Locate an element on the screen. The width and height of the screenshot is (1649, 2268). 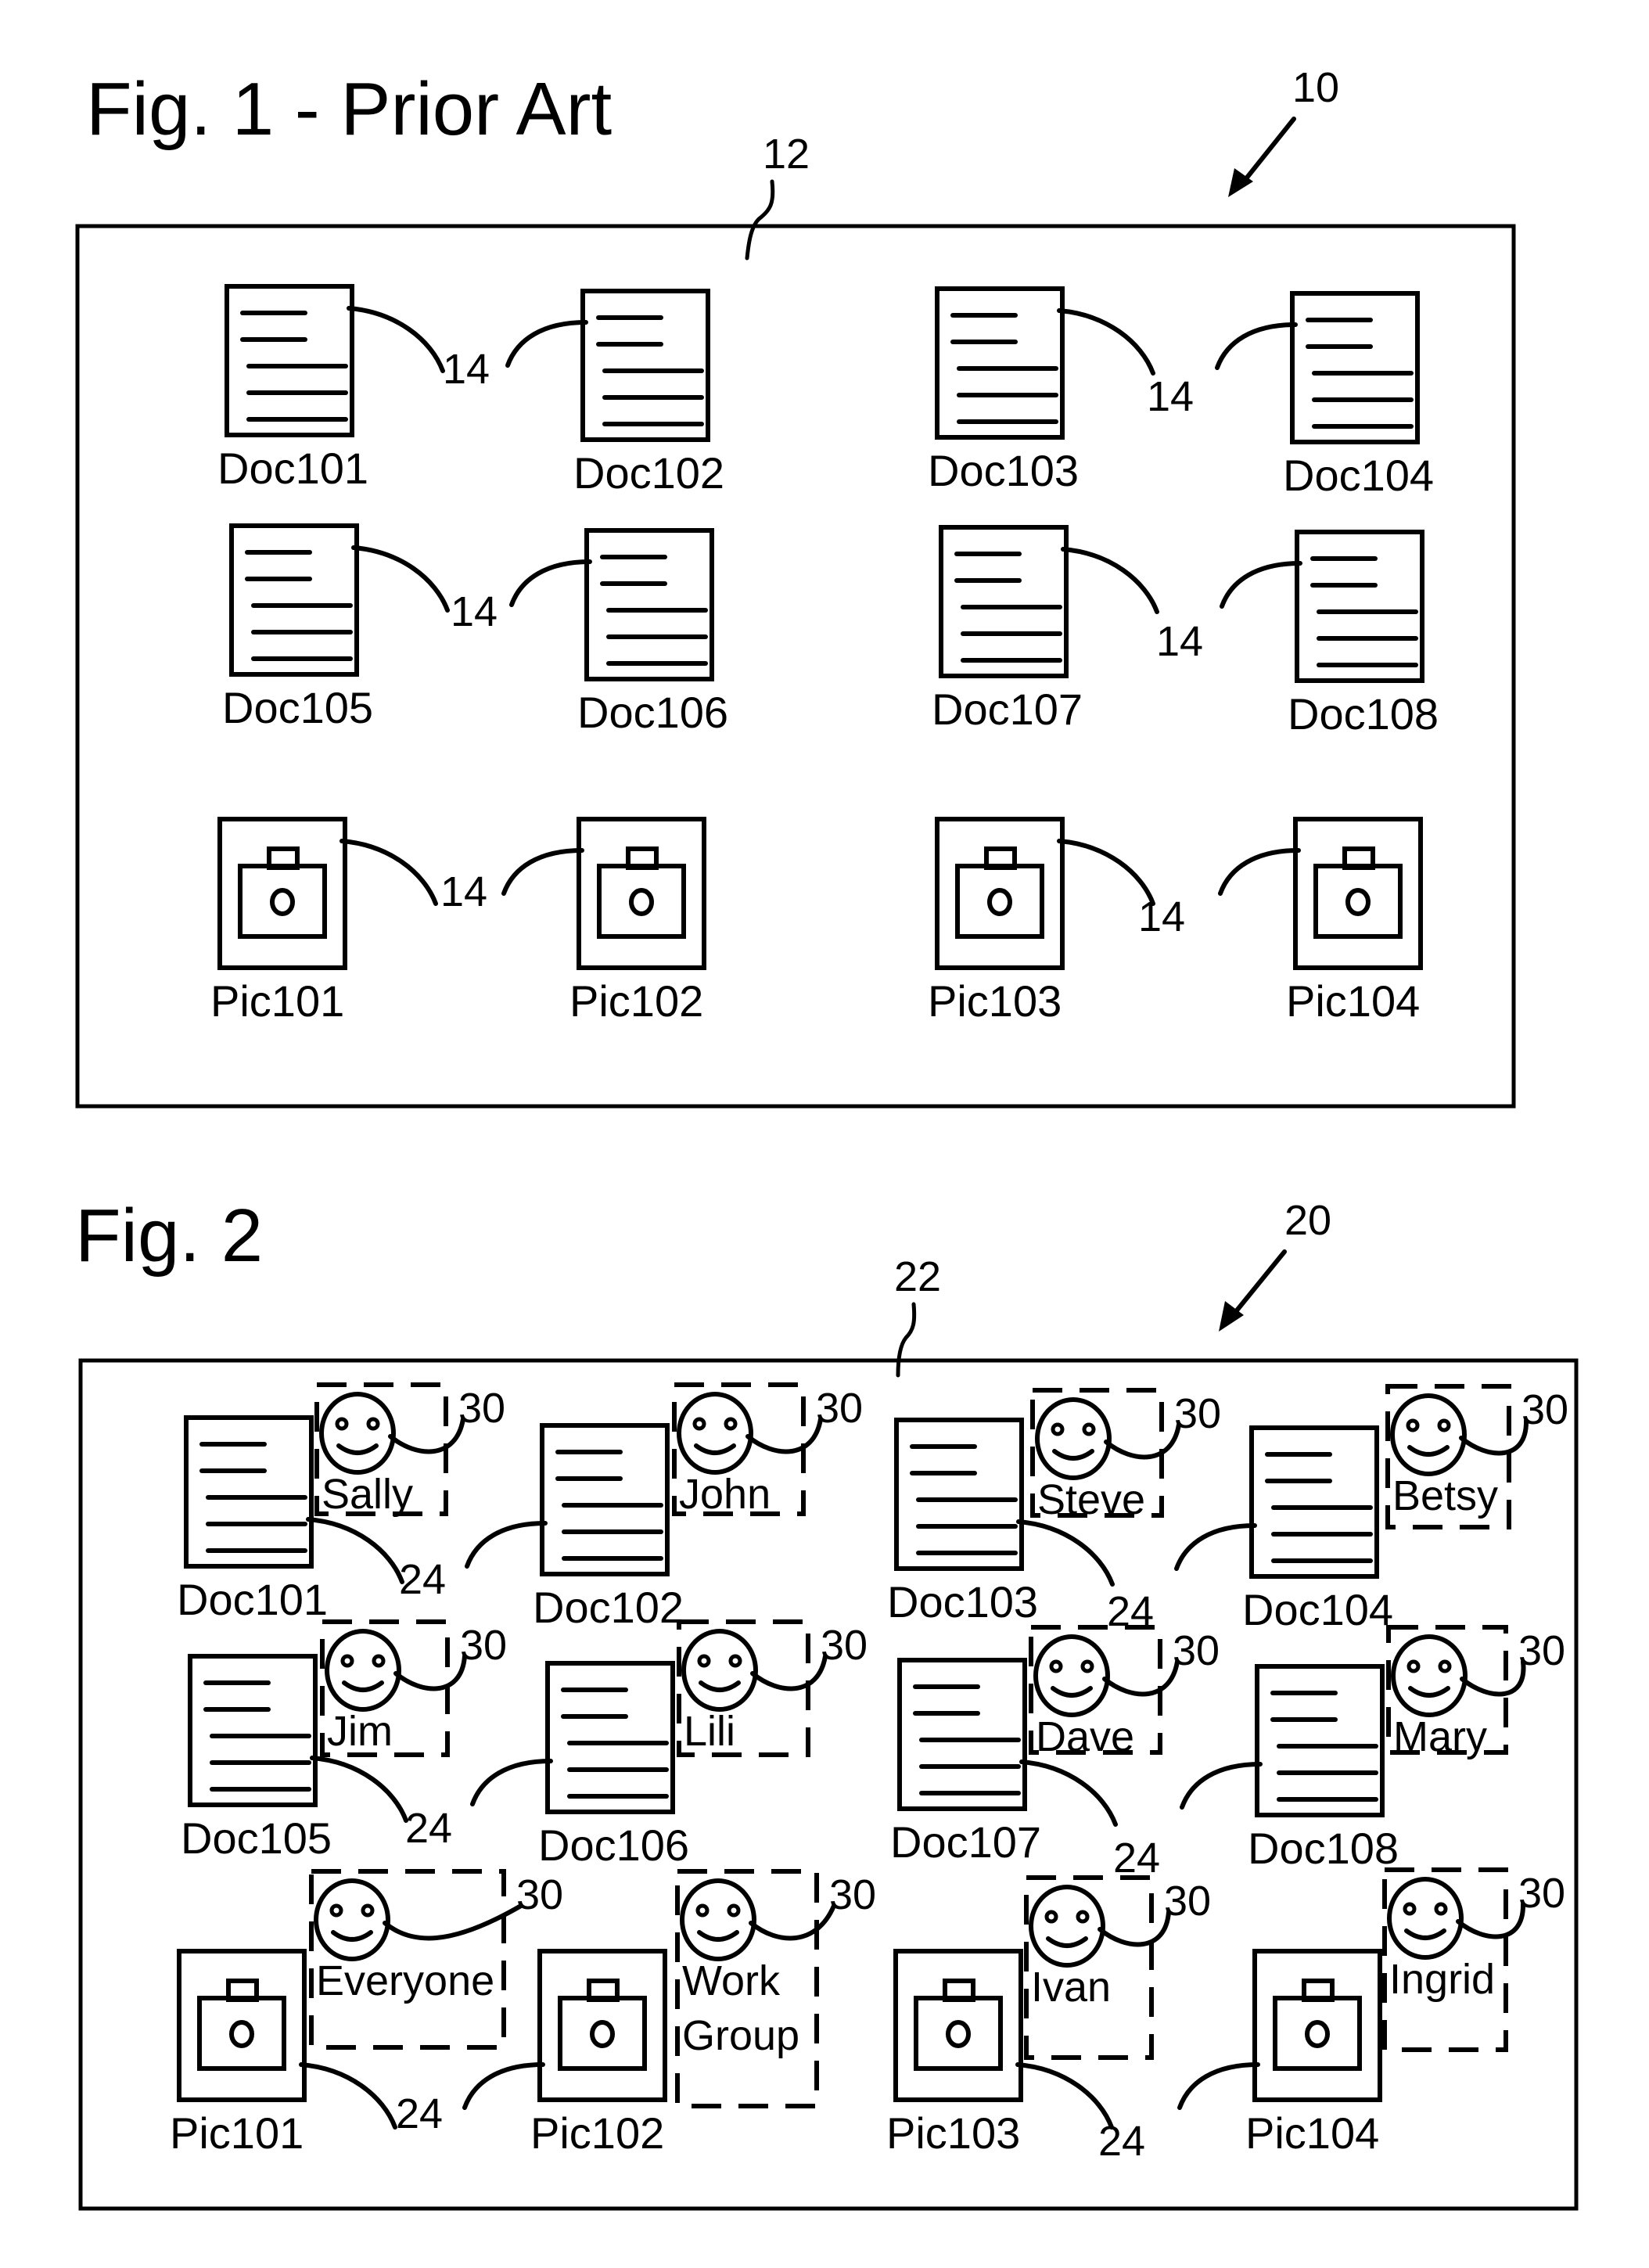
owner-name: Work is located at coordinates (731, 1980).